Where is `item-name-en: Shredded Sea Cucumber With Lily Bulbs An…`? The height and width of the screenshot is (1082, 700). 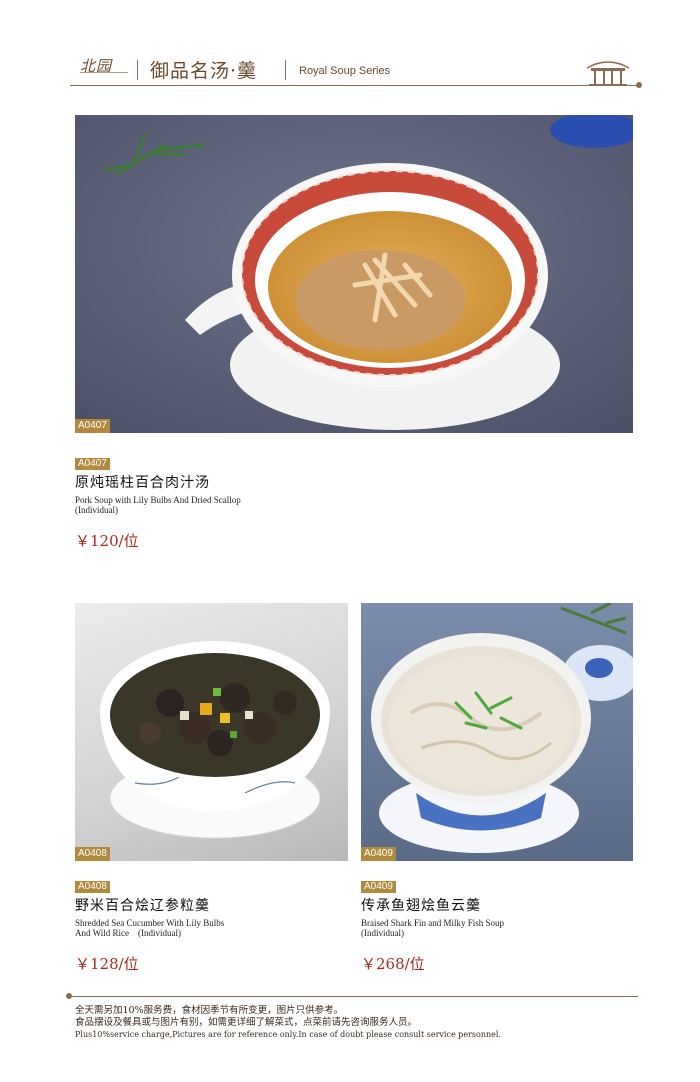 item-name-en: Shredded Sea Cucumber With Lily Bulbs An… is located at coordinates (150, 928).